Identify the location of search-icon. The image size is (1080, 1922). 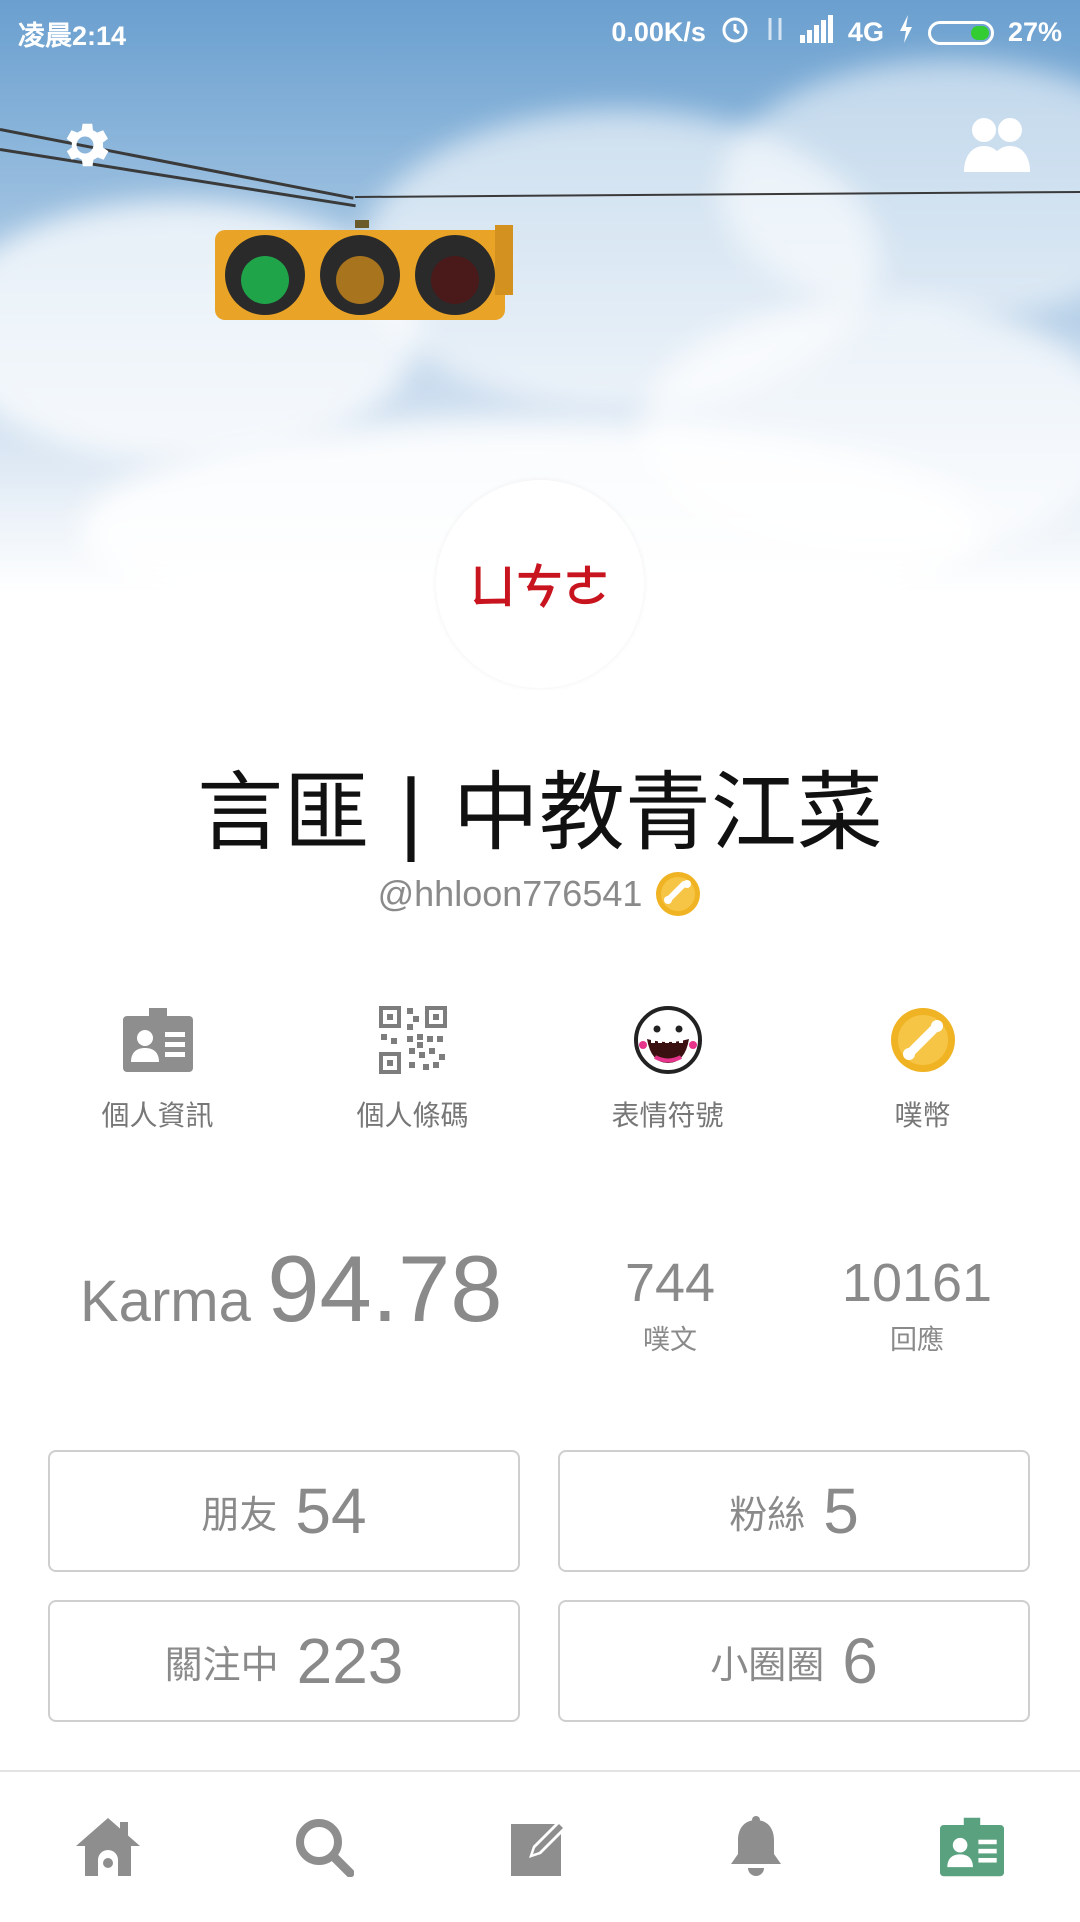
(325, 1848).